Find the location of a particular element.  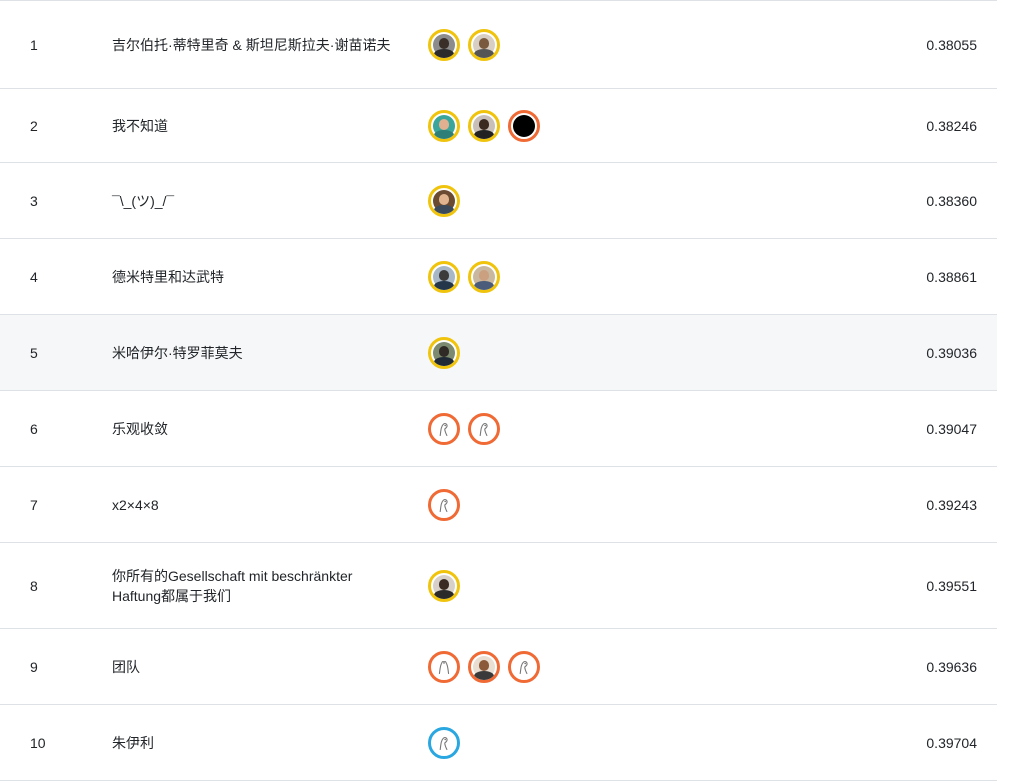

rank: 8 is located at coordinates (34, 585).